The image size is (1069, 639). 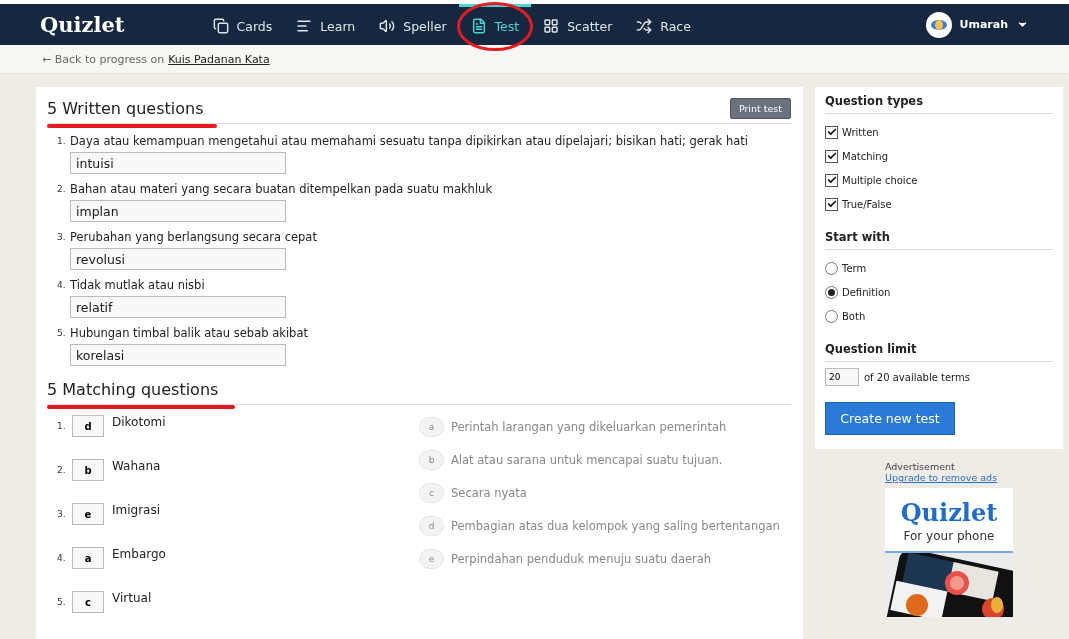 I want to click on panel-heading: Question limit, so click(x=939, y=352).